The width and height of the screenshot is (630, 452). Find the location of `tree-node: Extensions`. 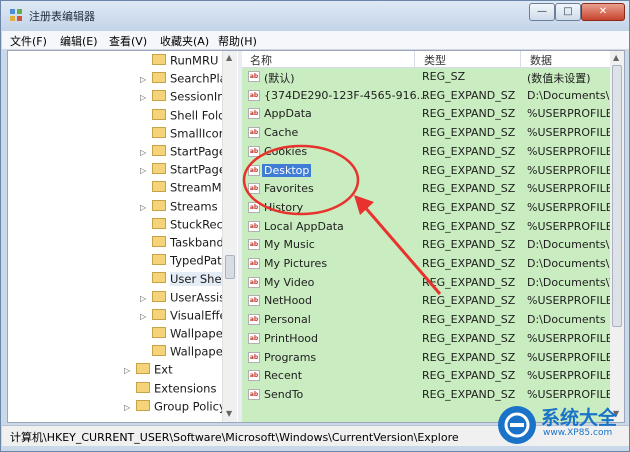

tree-node: Extensions is located at coordinates (176, 390).